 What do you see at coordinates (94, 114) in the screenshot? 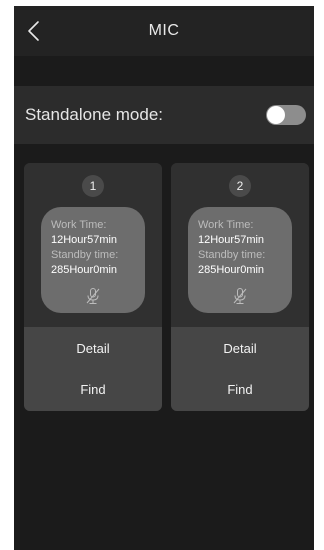
I see `standalone-mode-label: Standalone mode:` at bounding box center [94, 114].